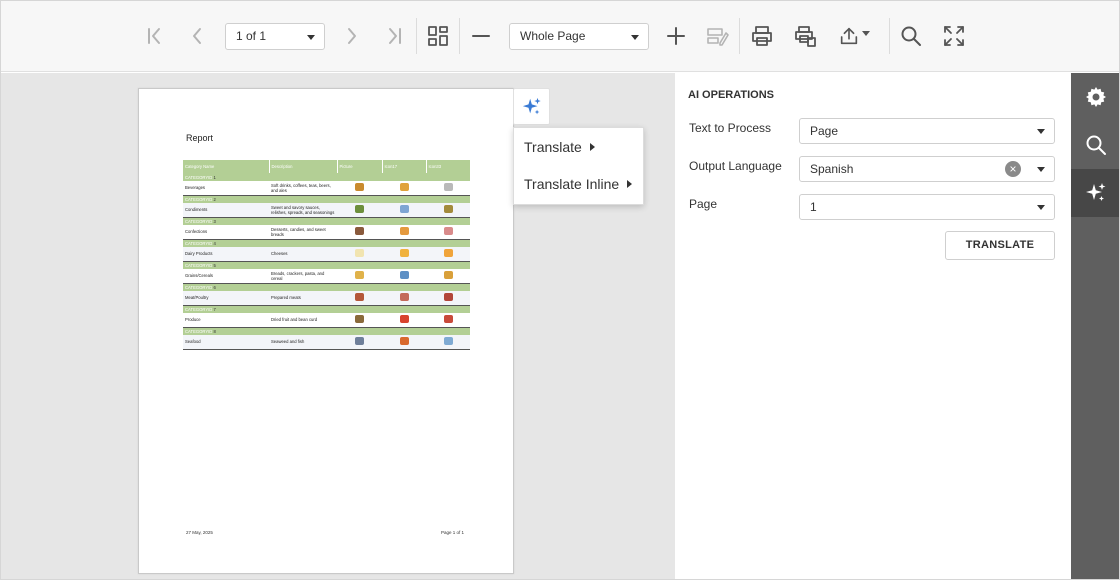 This screenshot has width=1120, height=580. Describe the element at coordinates (1095, 326) in the screenshot. I see `side-tab-bar` at that location.